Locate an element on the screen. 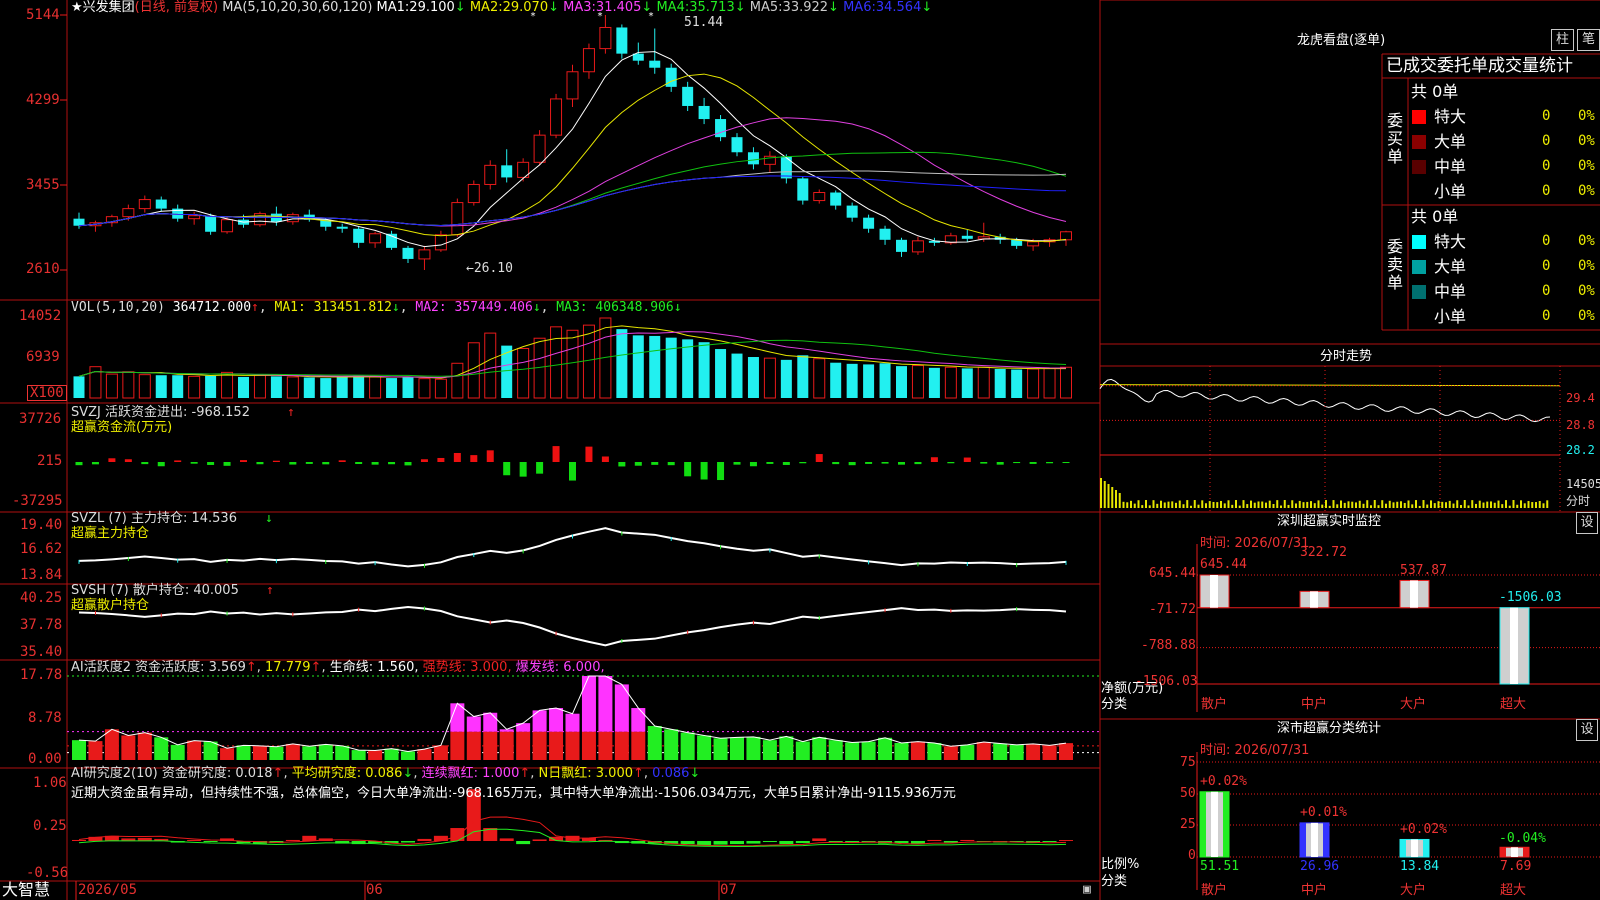 Image resolution: width=1600 pixels, height=900 pixels. sz-class-time: 时间: 2026/07/31 is located at coordinates (1255, 750).